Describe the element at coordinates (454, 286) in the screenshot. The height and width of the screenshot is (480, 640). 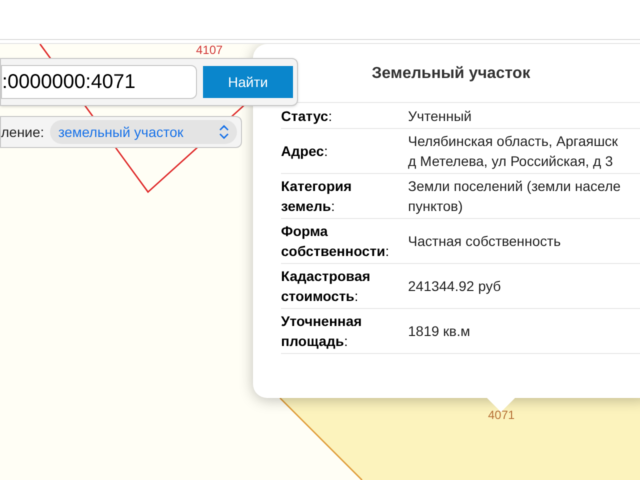
I see `field-value: 241344.92 руб` at that location.